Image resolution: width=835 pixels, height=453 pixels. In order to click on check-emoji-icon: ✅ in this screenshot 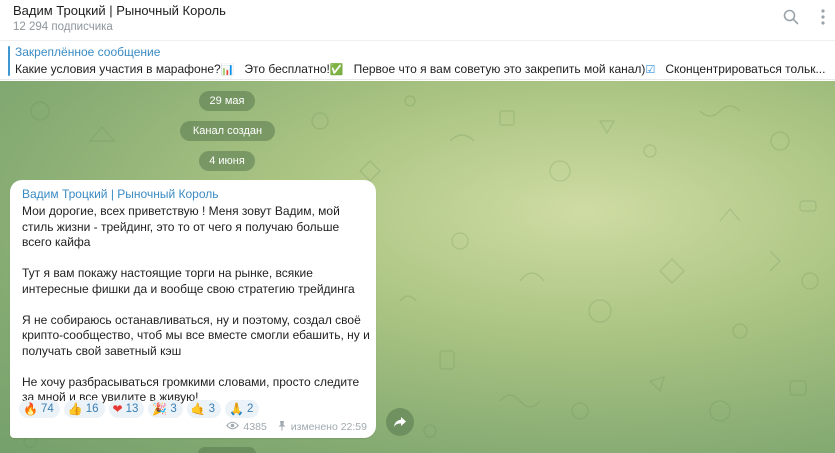, I will do `click(336, 70)`.